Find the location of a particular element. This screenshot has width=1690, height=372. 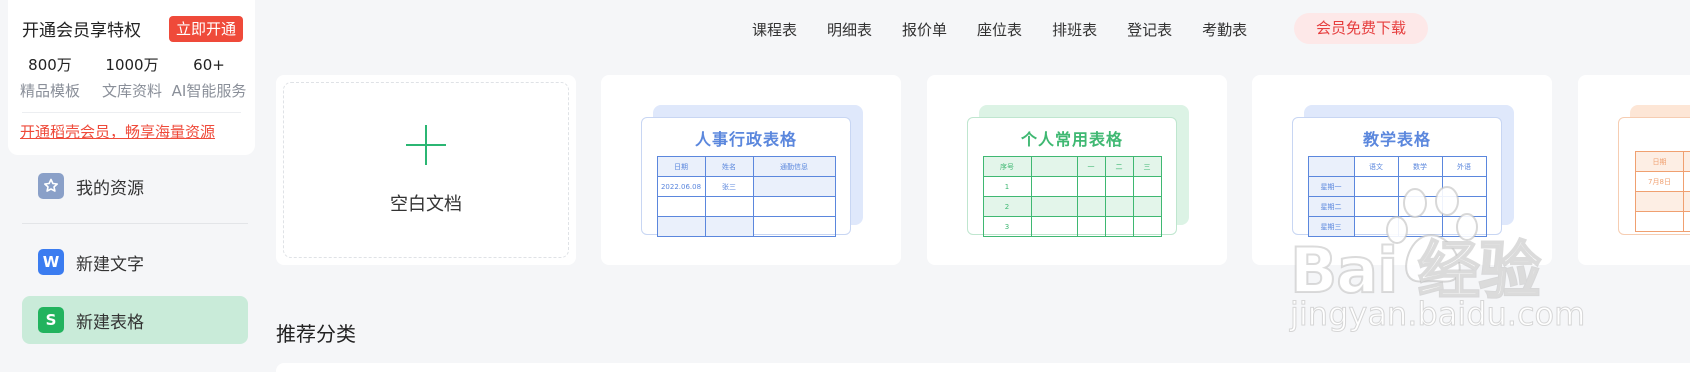

blank-document-label: 空白文档 is located at coordinates (426, 204).